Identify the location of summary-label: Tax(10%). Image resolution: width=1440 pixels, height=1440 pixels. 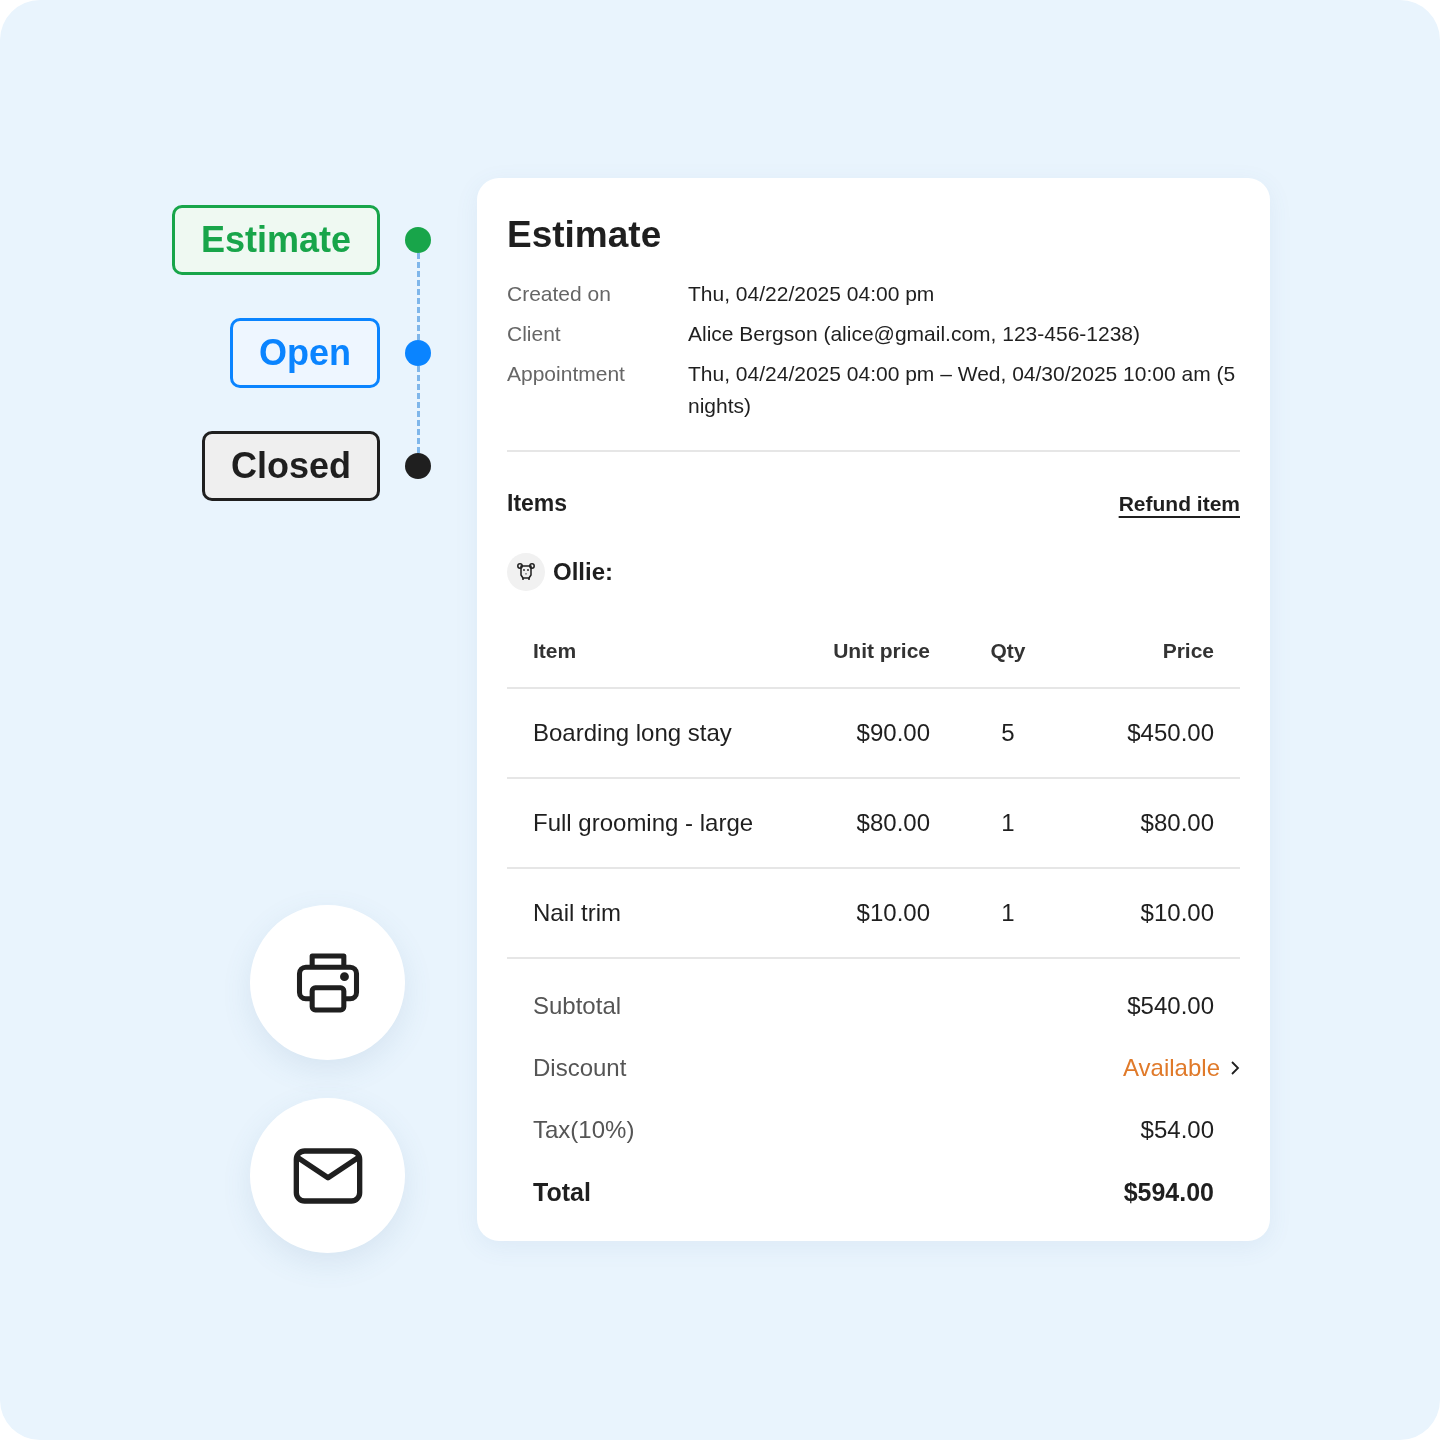
(584, 1130).